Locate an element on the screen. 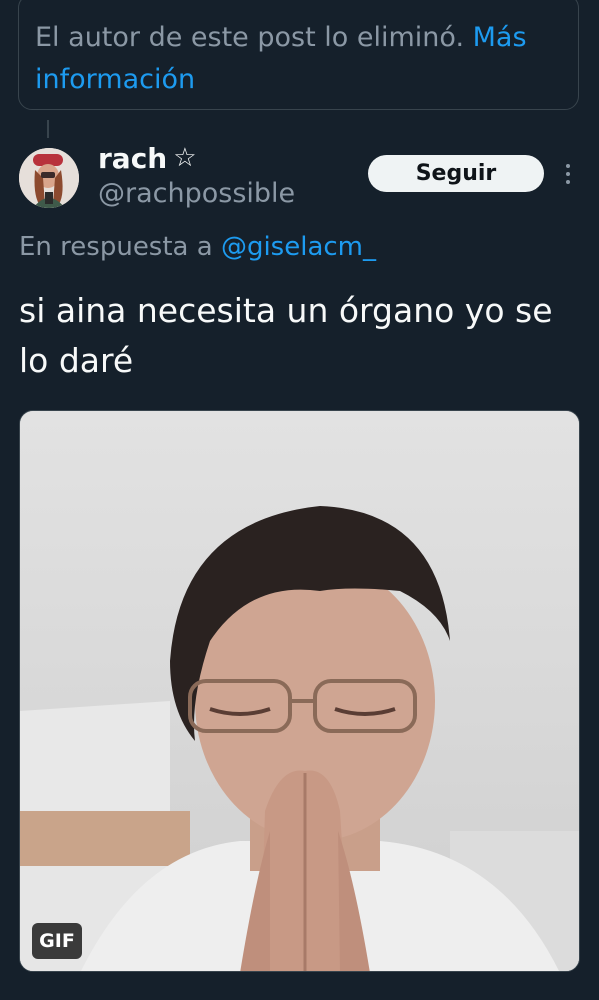 This screenshot has height=1000, width=599. author-name-row: rach ☆ is located at coordinates (147, 158).